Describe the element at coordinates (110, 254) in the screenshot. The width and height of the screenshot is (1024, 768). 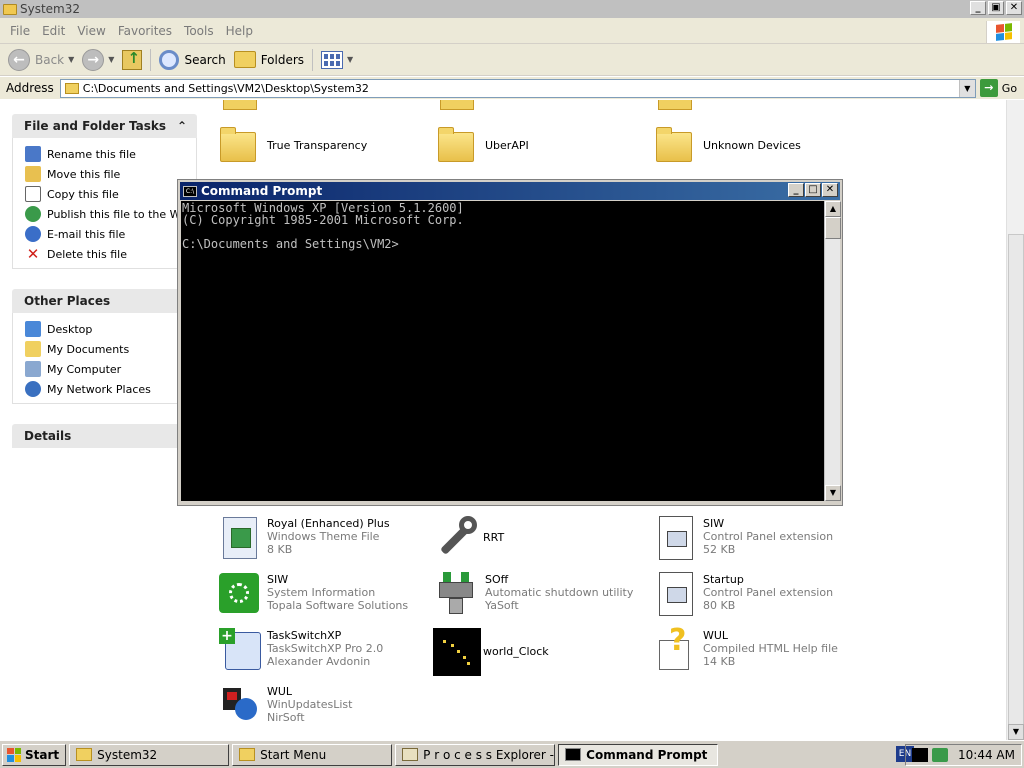
I see `task-delete: ✕ Delete this file` at that location.